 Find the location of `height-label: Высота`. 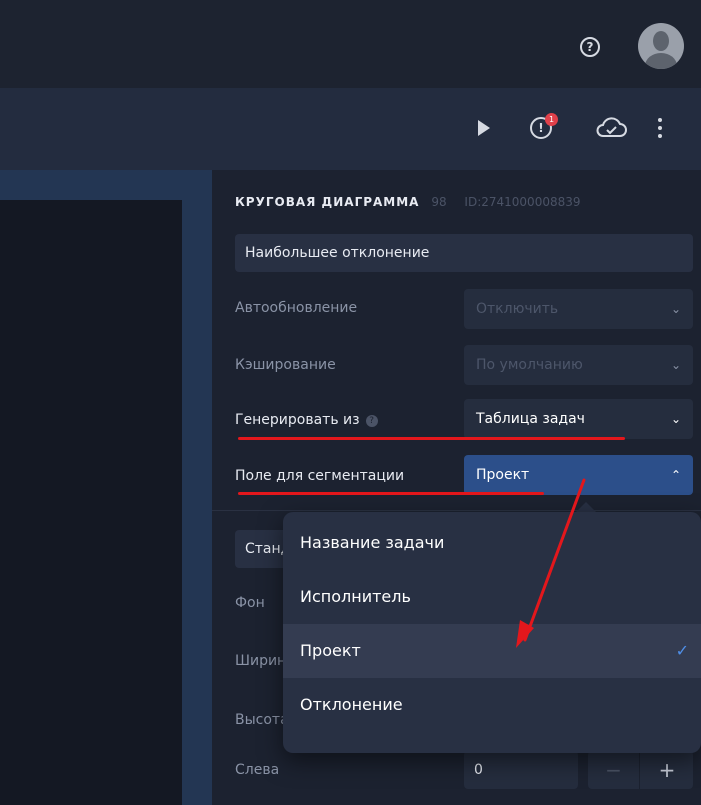

height-label: Высота is located at coordinates (262, 720).